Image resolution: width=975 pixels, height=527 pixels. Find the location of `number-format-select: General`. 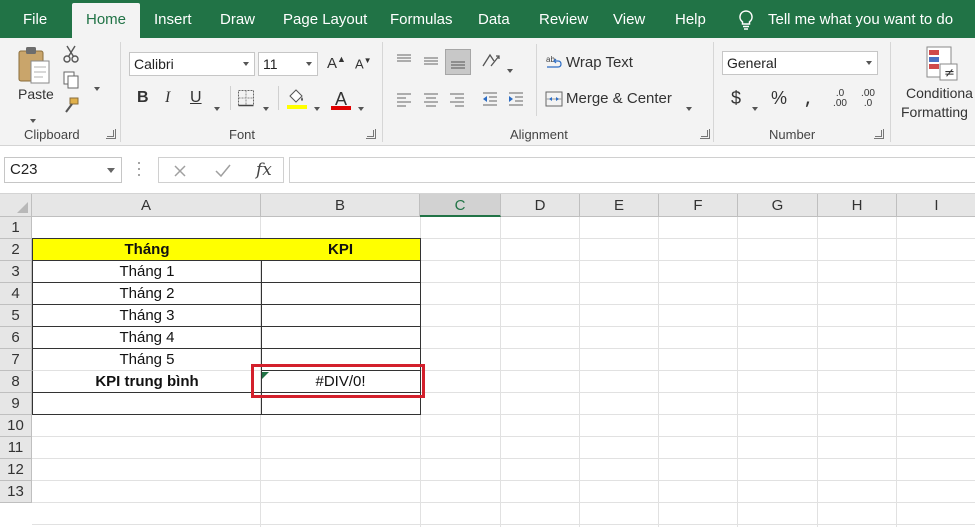

number-format-select: General is located at coordinates (800, 63).